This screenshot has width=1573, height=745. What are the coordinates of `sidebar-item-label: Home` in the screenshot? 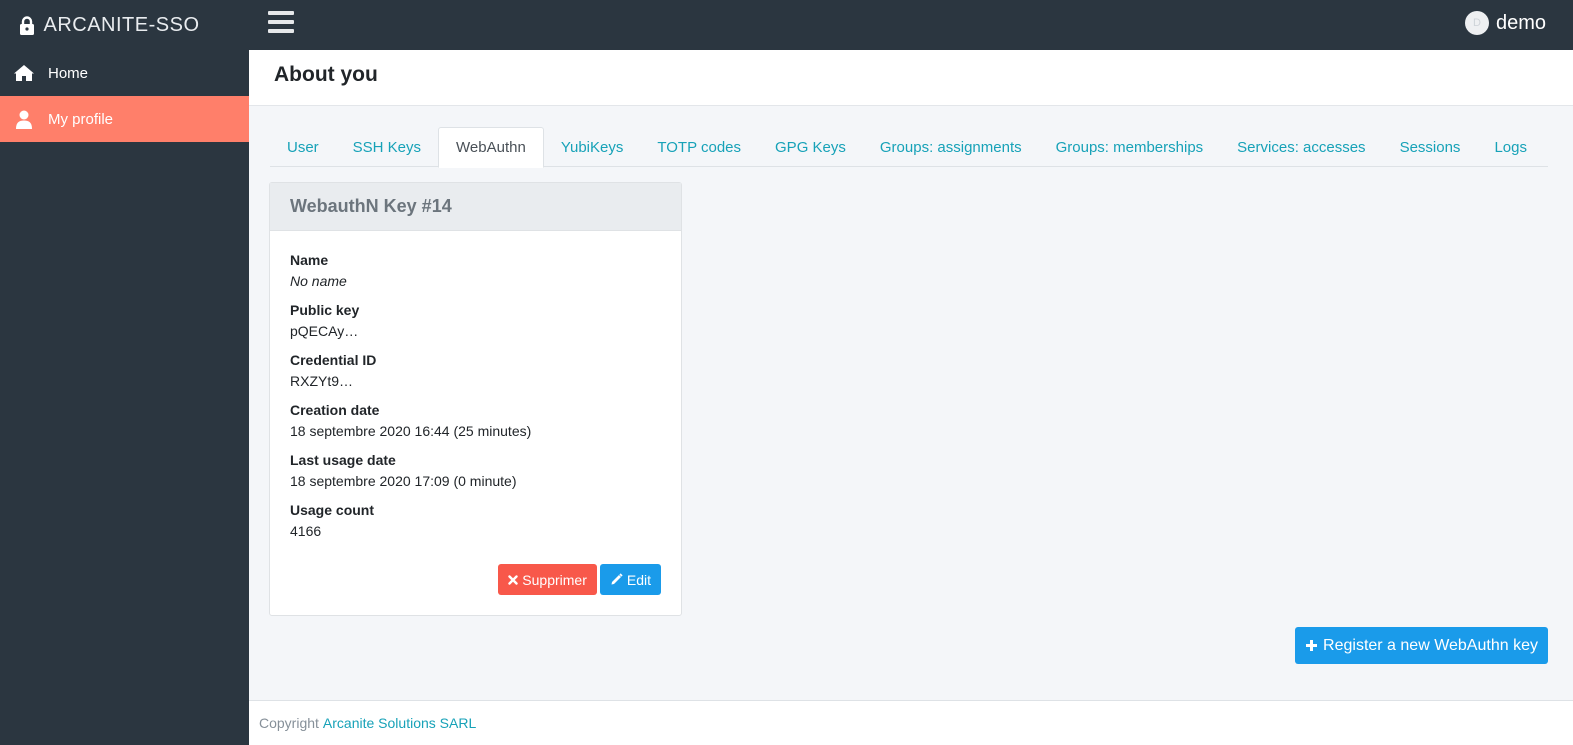 It's located at (68, 73).